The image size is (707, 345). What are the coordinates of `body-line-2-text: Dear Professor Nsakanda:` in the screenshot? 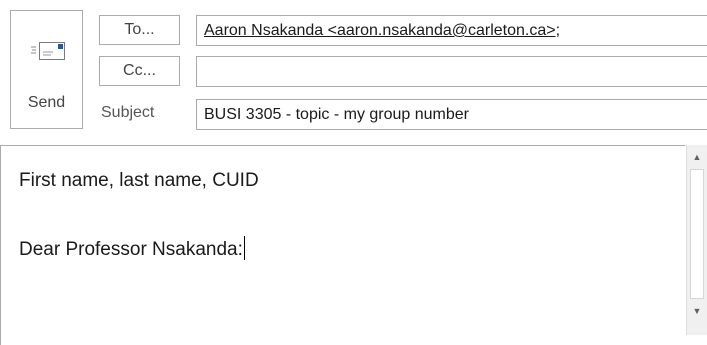 It's located at (131, 249).